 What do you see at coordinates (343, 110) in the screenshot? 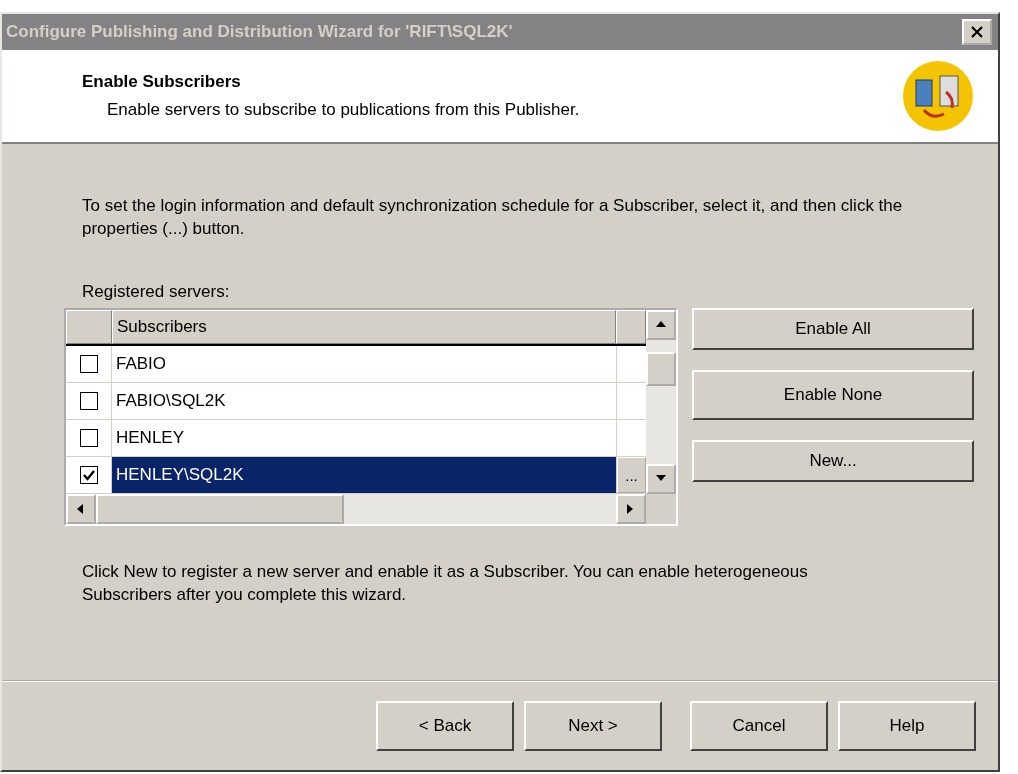
I see `page-subtitle: Enable servers to subscribe to publications from this Publisher.` at bounding box center [343, 110].